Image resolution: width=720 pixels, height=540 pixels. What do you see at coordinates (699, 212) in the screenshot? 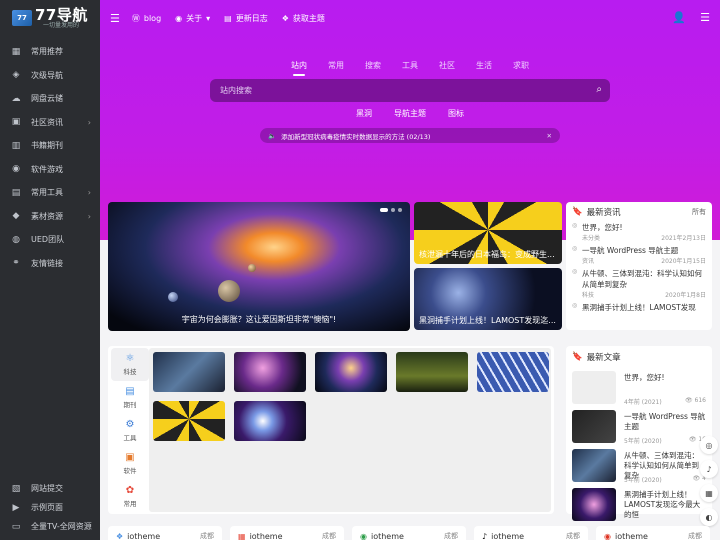
I see `all-link: 所有` at bounding box center [699, 212].